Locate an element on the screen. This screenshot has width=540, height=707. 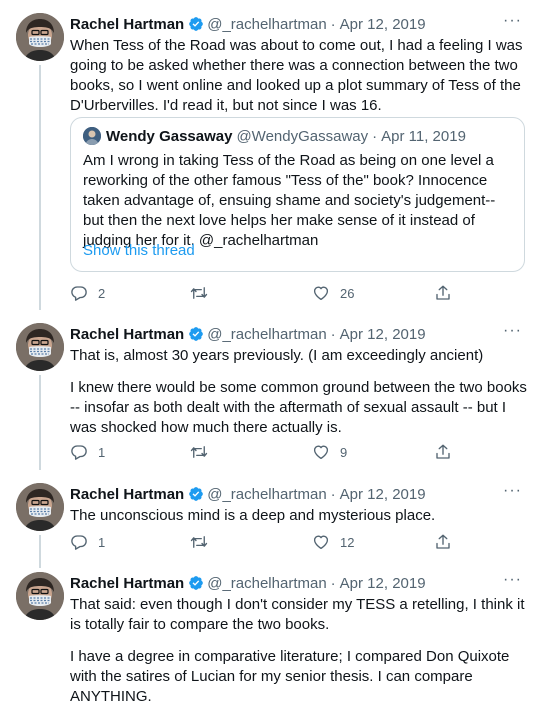
tweet-actions: 1 9 is located at coordinates (270, 453).